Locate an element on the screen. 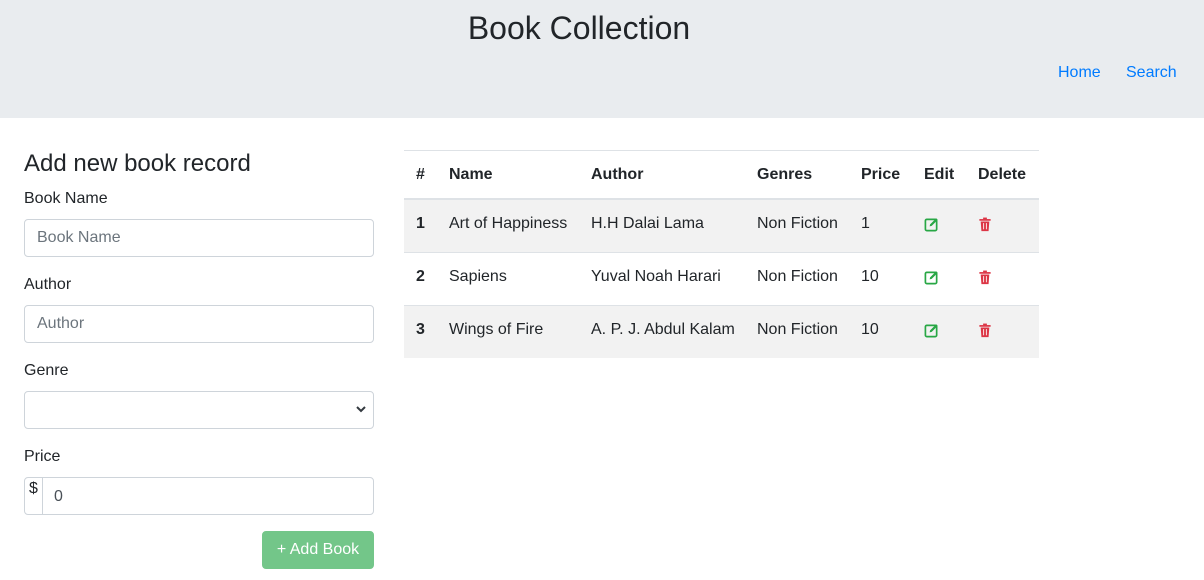 The width and height of the screenshot is (1204, 580). price-input: 0 is located at coordinates (58, 496).